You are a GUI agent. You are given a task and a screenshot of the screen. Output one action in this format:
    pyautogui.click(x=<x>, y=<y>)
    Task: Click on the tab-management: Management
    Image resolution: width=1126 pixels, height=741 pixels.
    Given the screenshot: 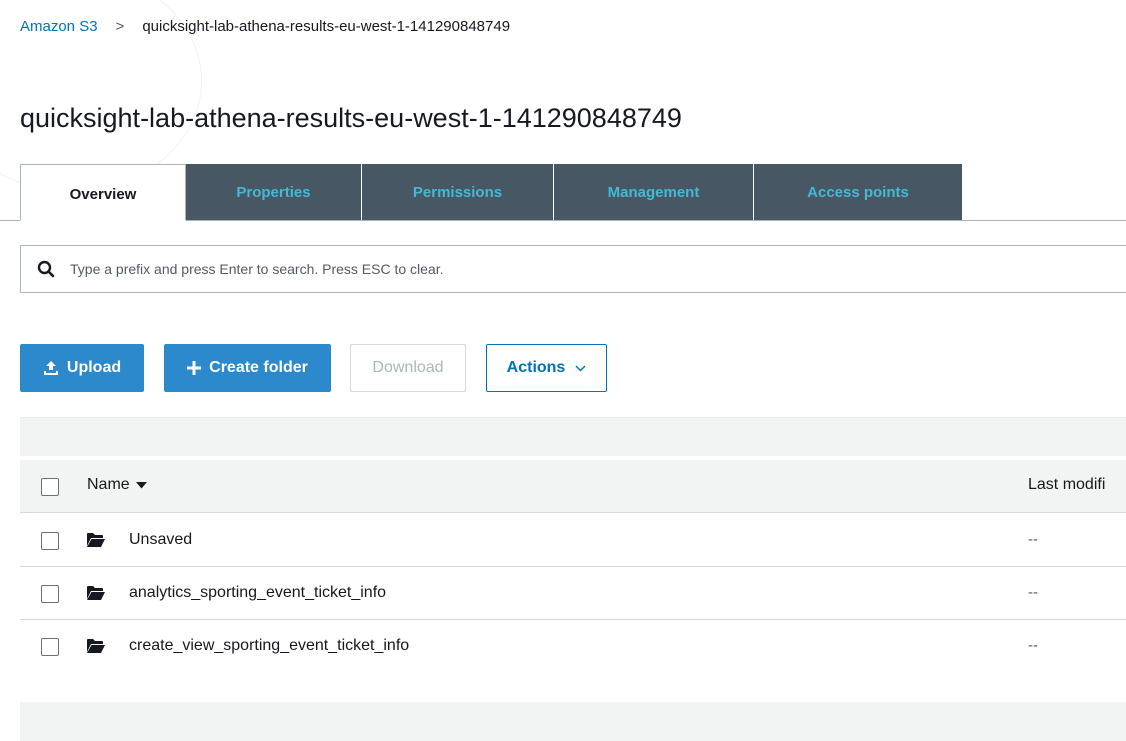 What is the action you would take?
    pyautogui.click(x=654, y=192)
    